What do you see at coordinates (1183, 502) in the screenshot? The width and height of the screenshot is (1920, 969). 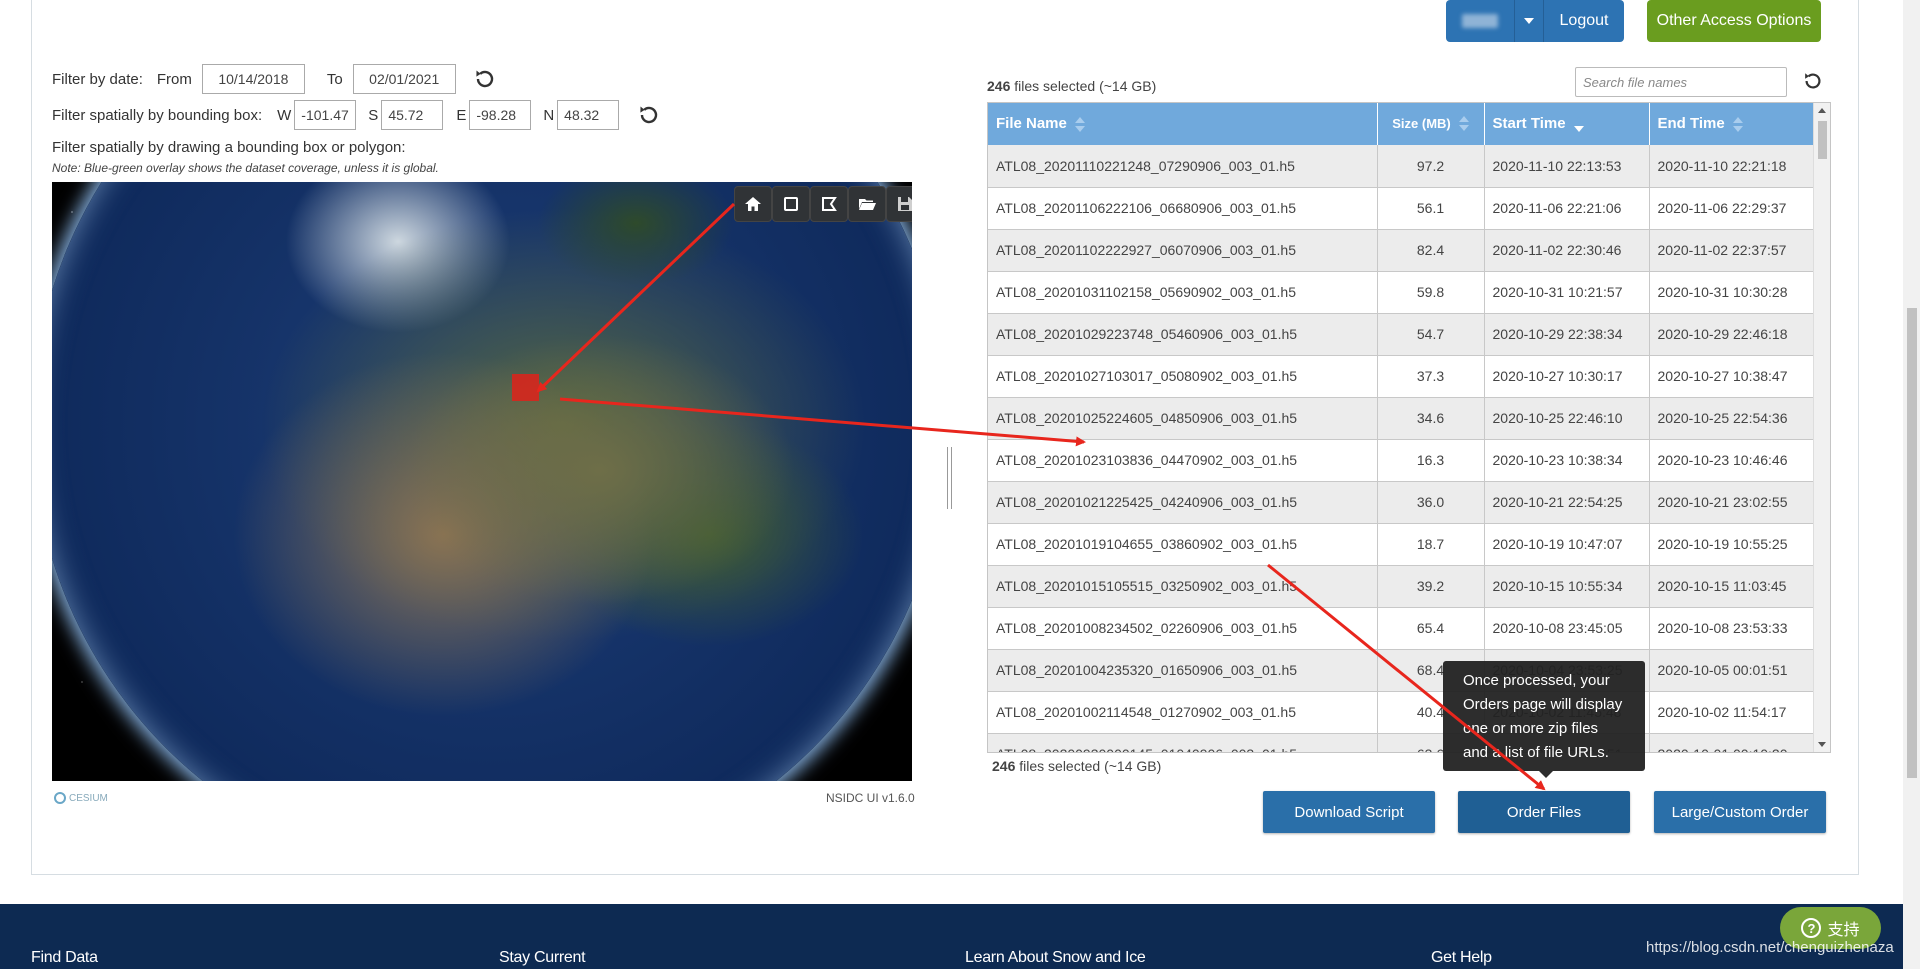 I see `file-name-cell: ATL08_20201021225425_04240906_003_01.h5` at bounding box center [1183, 502].